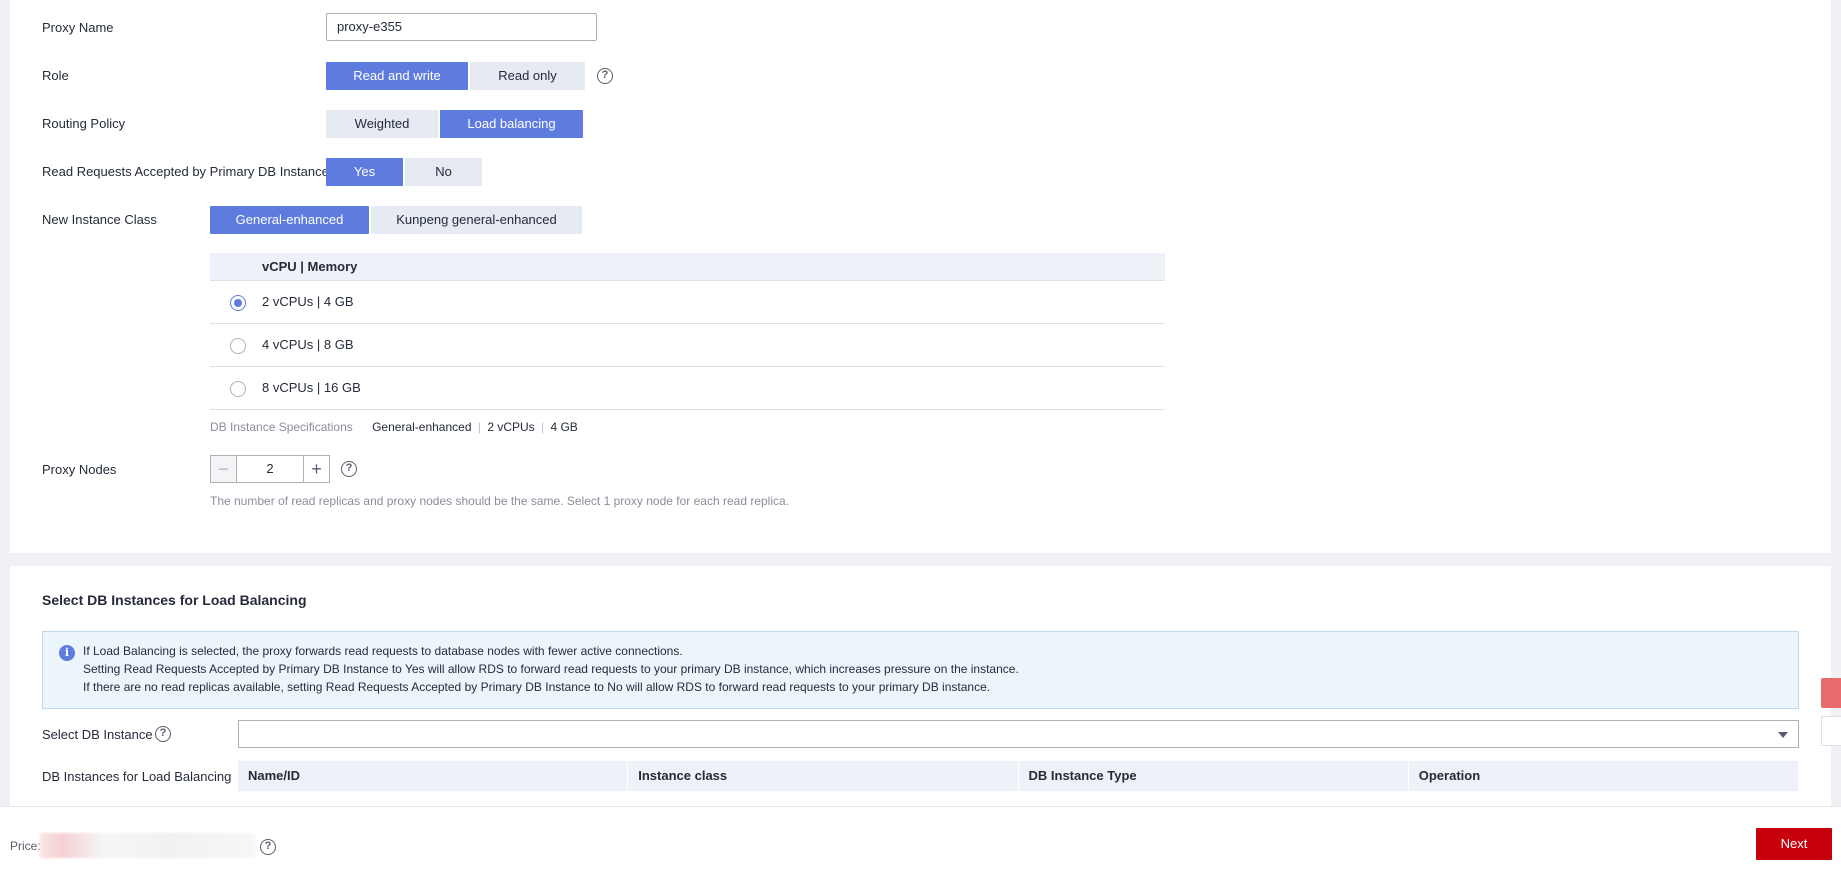 This screenshot has height=869, width=1841. What do you see at coordinates (316, 469) in the screenshot?
I see `increment-button: +` at bounding box center [316, 469].